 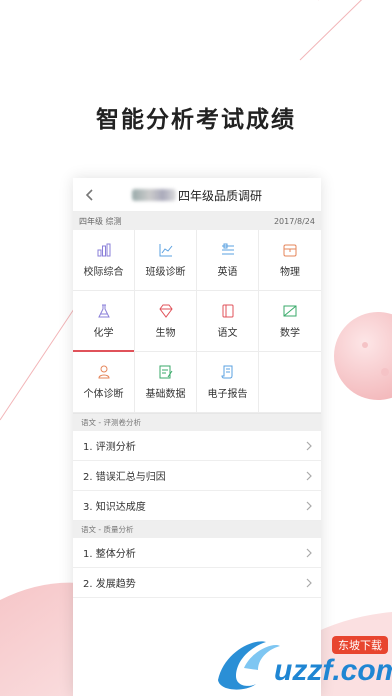 What do you see at coordinates (290, 382) in the screenshot?
I see `grid-item-empty` at bounding box center [290, 382].